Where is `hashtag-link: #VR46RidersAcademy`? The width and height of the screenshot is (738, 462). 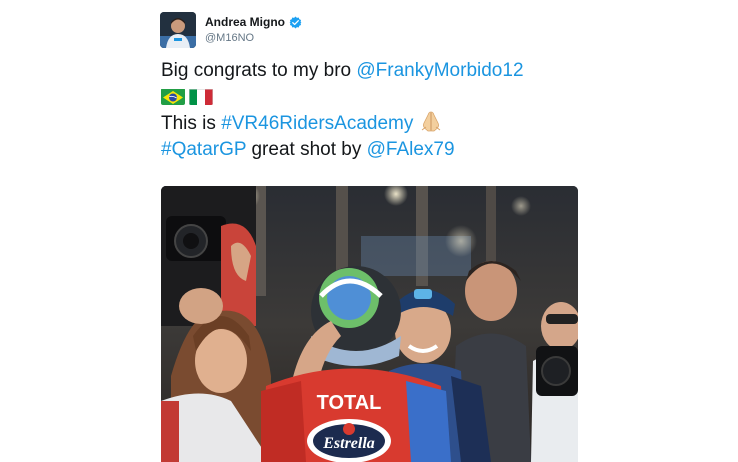 hashtag-link: #VR46RidersAcademy is located at coordinates (317, 123).